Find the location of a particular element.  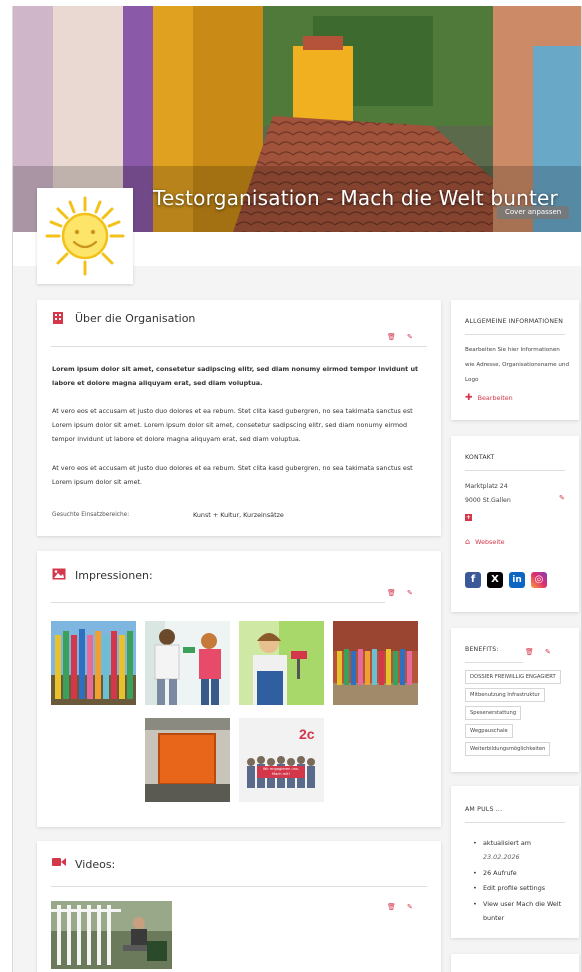

benefit-tag: Spesenerstattung is located at coordinates (493, 713).